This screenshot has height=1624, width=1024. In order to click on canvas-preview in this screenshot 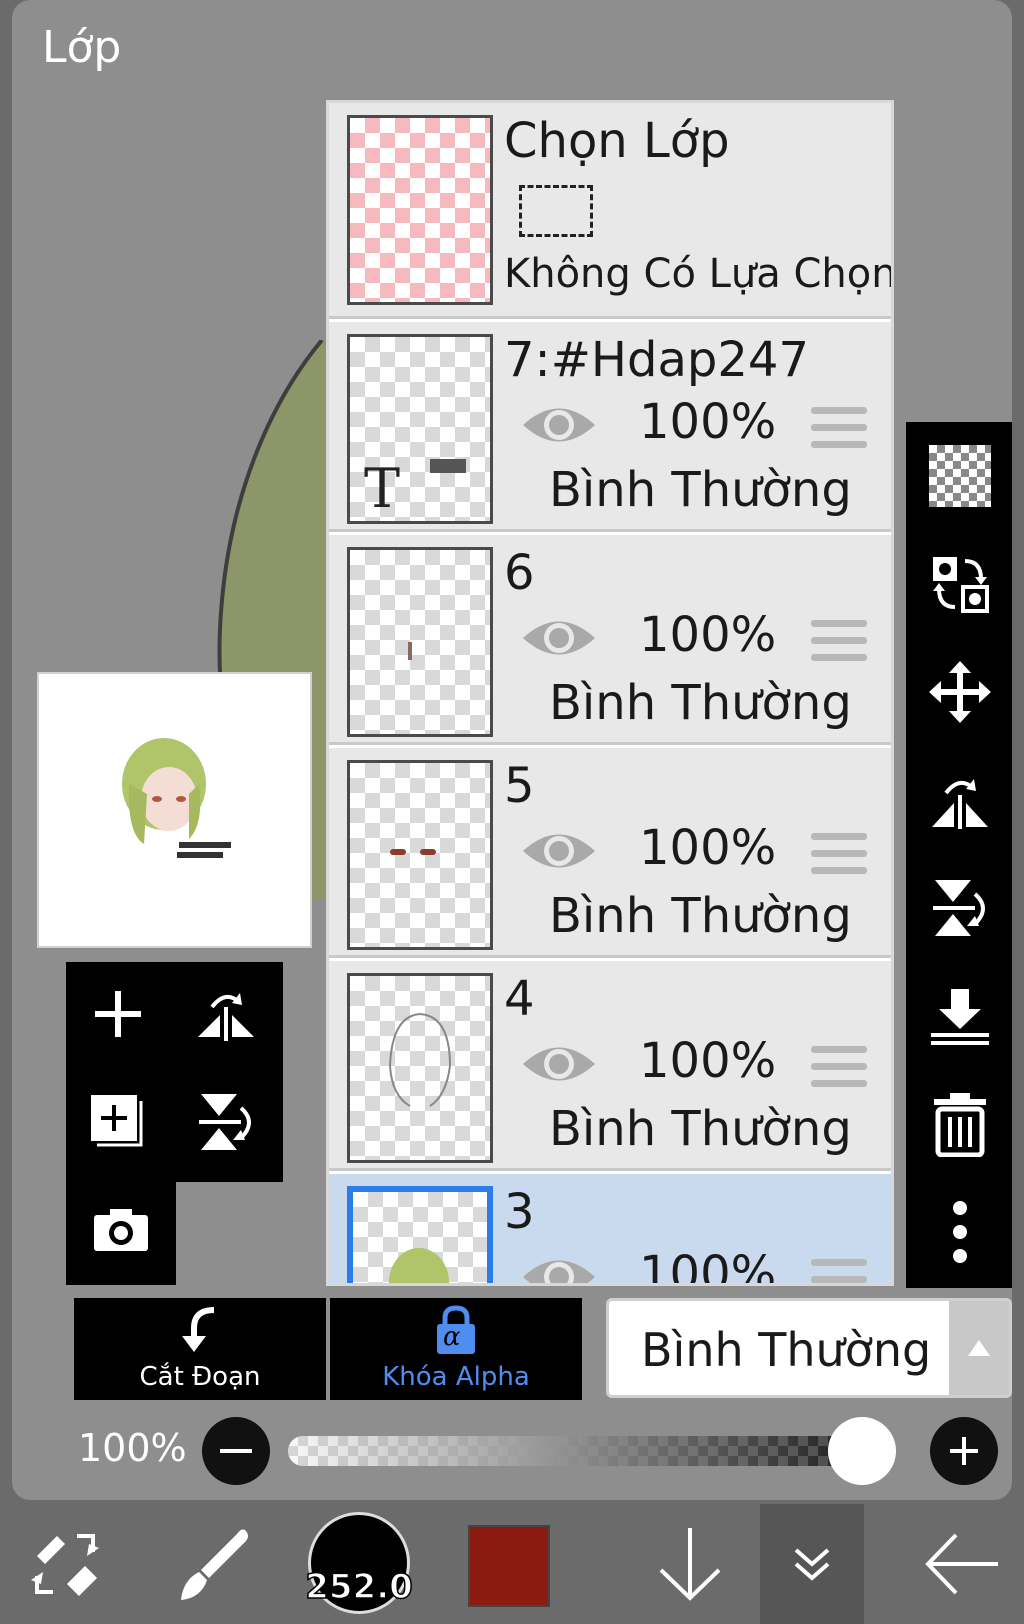, I will do `click(174, 810)`.